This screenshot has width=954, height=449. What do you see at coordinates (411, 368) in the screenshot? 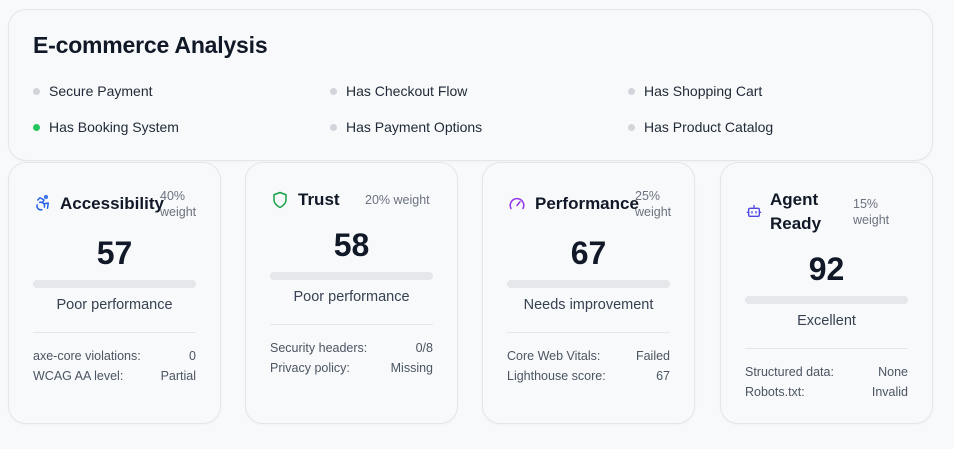
I see `metric-value: Missing` at bounding box center [411, 368].